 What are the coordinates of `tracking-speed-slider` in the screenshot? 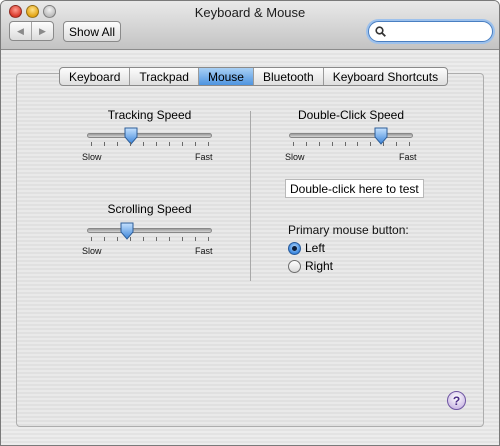 It's located at (149, 139).